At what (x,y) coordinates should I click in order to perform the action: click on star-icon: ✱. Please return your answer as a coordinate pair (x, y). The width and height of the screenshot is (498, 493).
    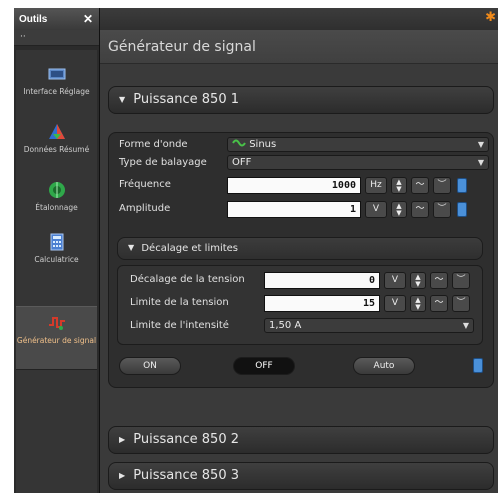
    Looking at the image, I should click on (490, 17).